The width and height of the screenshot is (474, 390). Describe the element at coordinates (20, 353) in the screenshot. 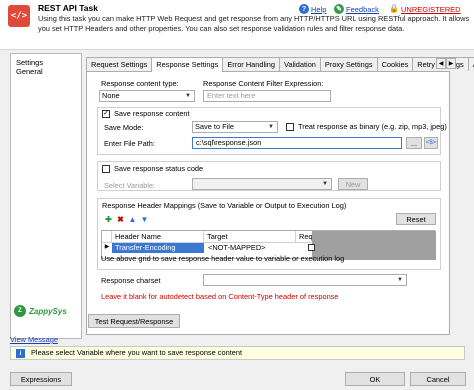

I see `info-icon: i` at that location.